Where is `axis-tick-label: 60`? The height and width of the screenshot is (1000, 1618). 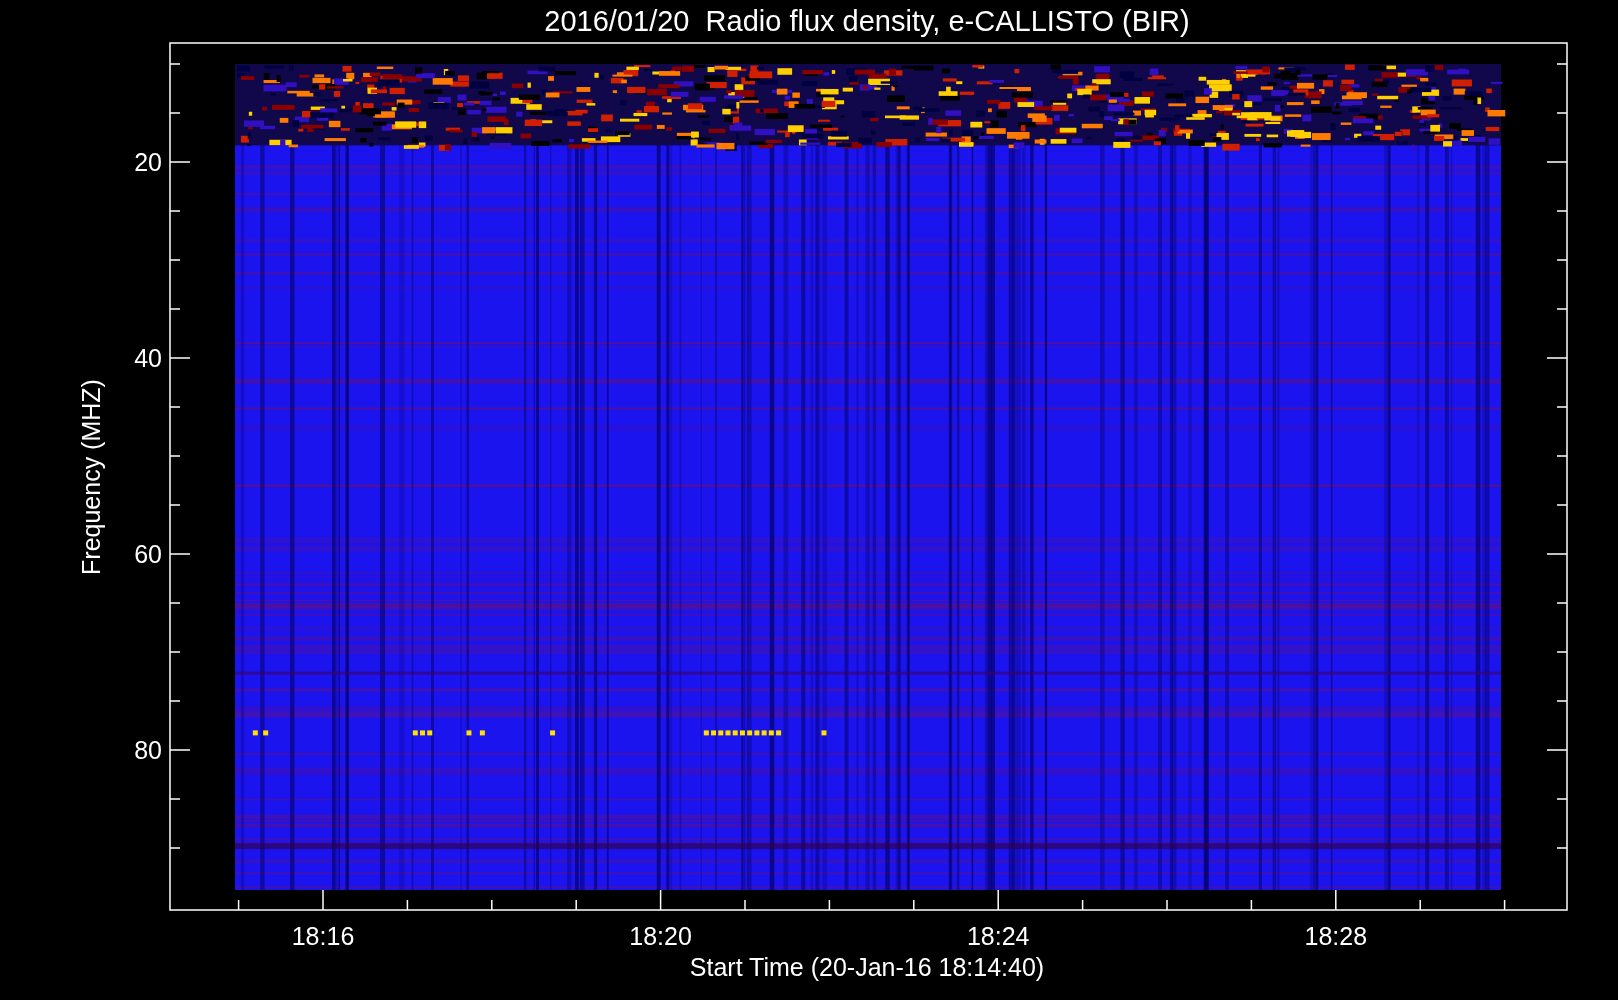 axis-tick-label: 60 is located at coordinates (148, 554).